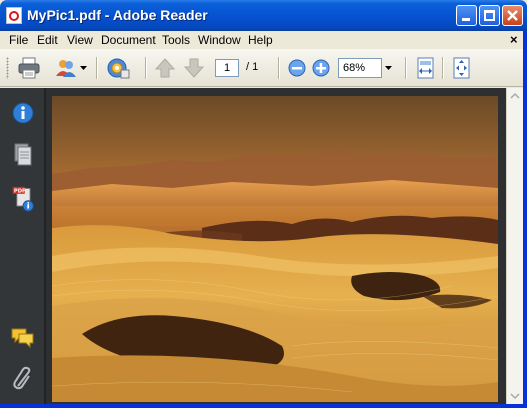 Image resolution: width=527 pixels, height=408 pixels. What do you see at coordinates (165, 68) in the screenshot?
I see `previous-page-icon` at bounding box center [165, 68].